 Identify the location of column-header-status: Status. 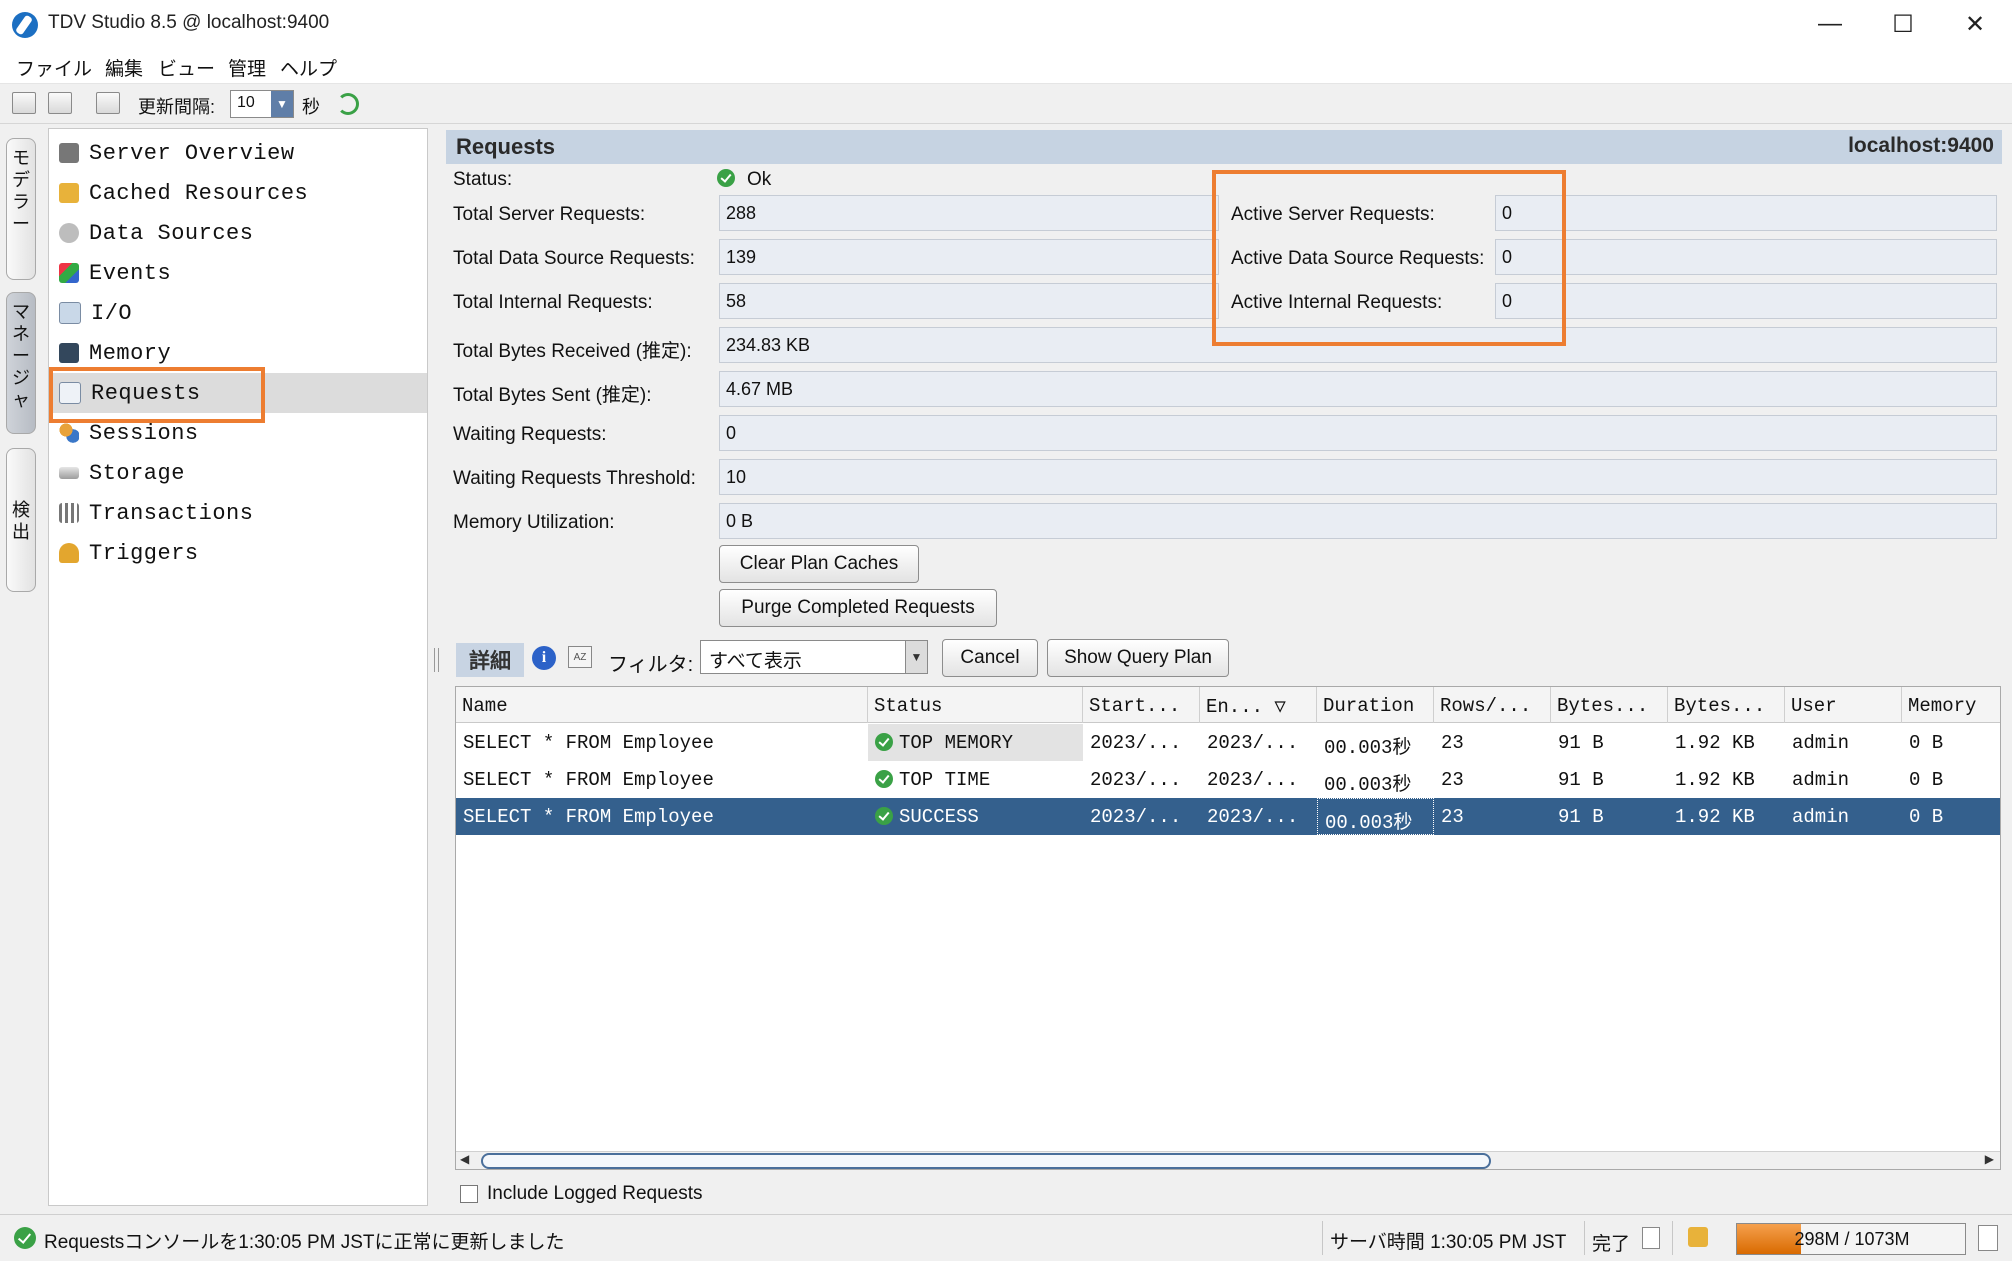
(975, 705).